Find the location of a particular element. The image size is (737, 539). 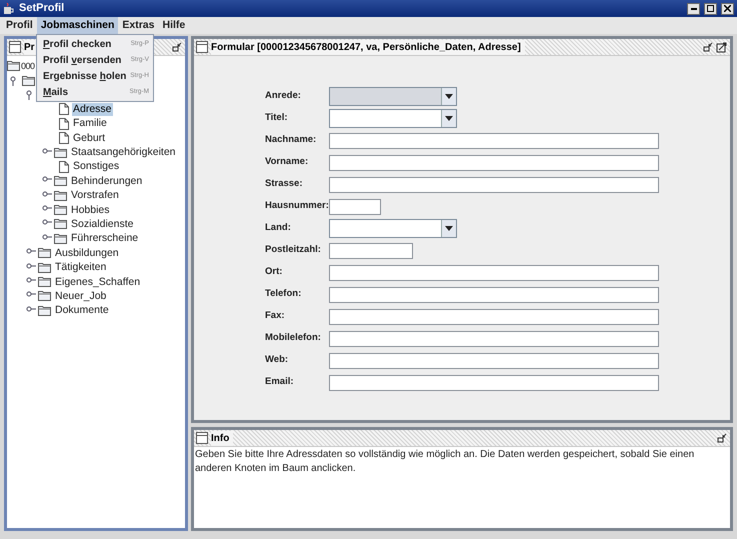

maximize-button is located at coordinates (710, 8).